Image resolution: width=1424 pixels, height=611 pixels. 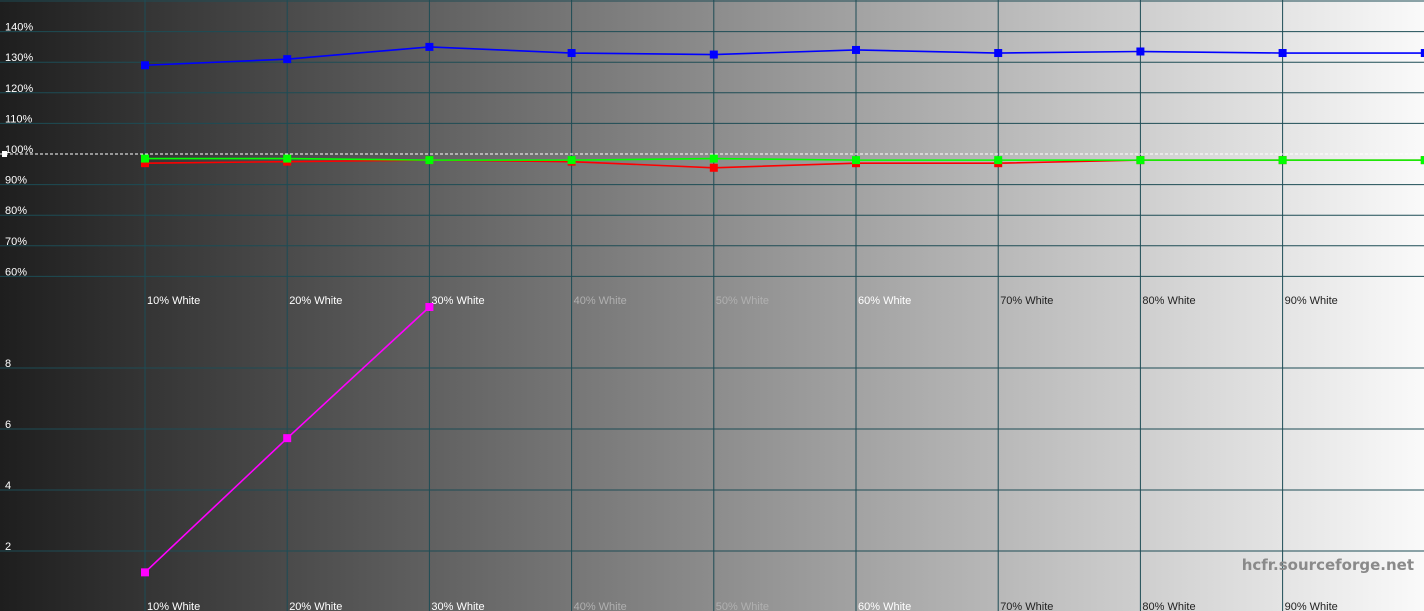 What do you see at coordinates (8, 425) in the screenshot?
I see `y-tick-label: 6` at bounding box center [8, 425].